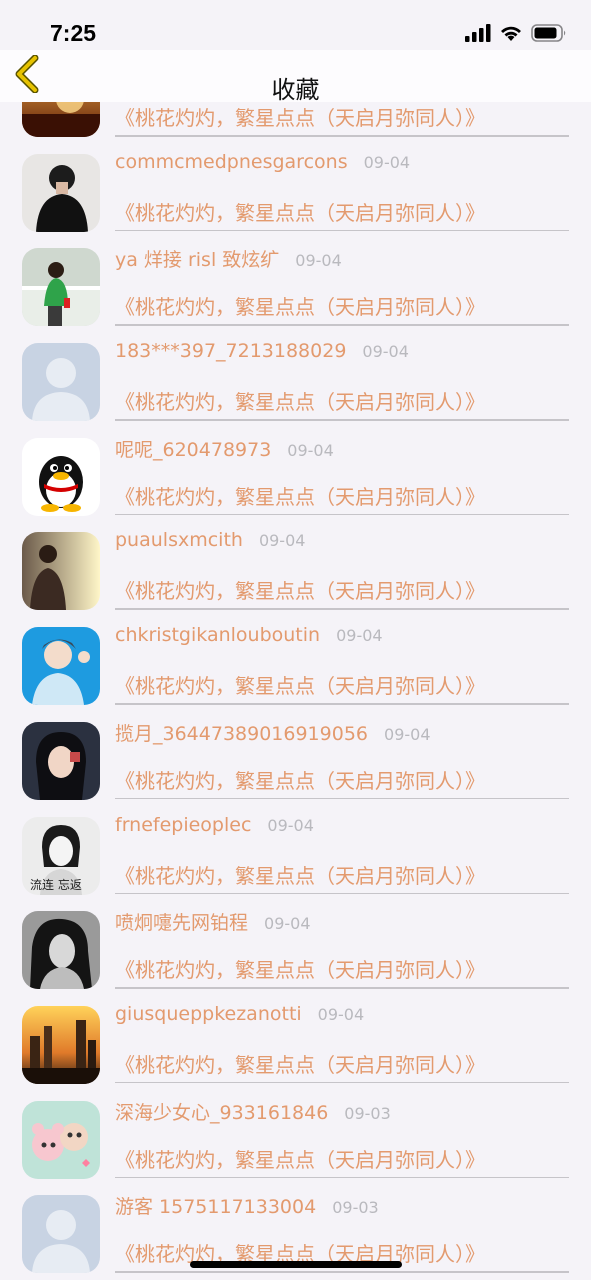 Image resolution: width=591 pixels, height=1280 pixels. I want to click on item-header: giusqueppkezanotti 09-04, so click(239, 1014).